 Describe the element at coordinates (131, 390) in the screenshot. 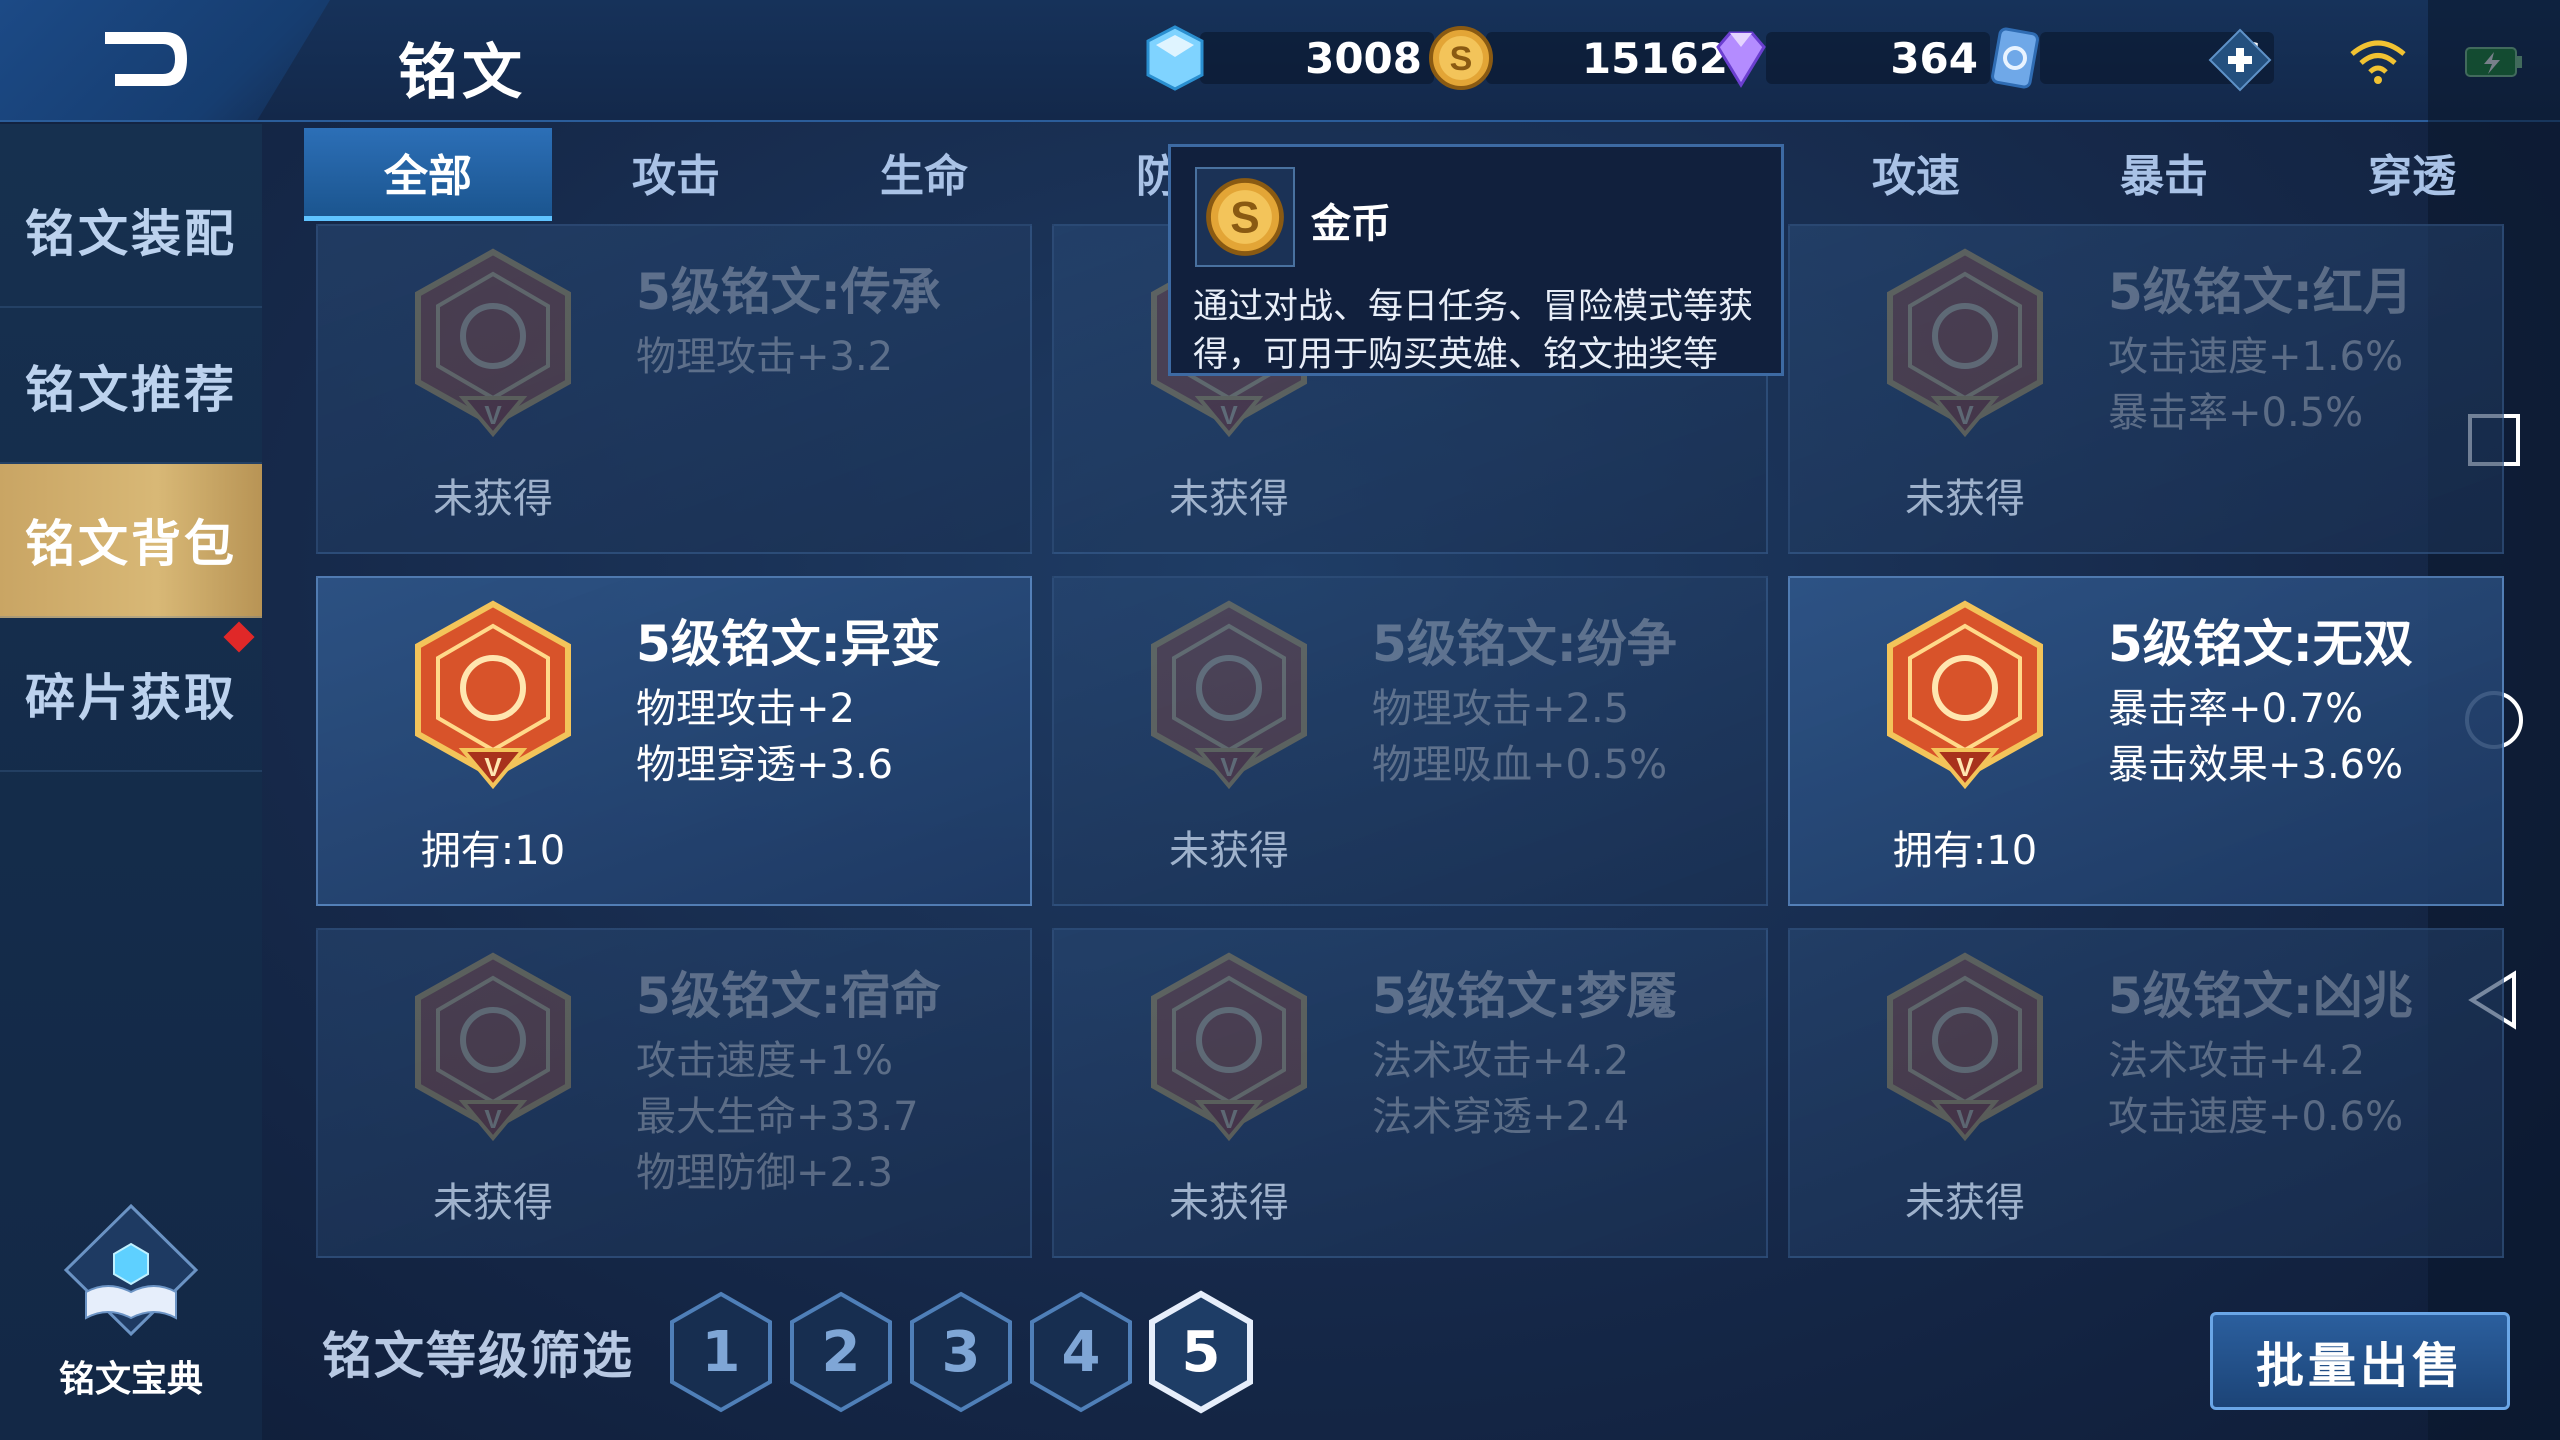

I see `sidebar-item-label: 铭文推荐` at that location.